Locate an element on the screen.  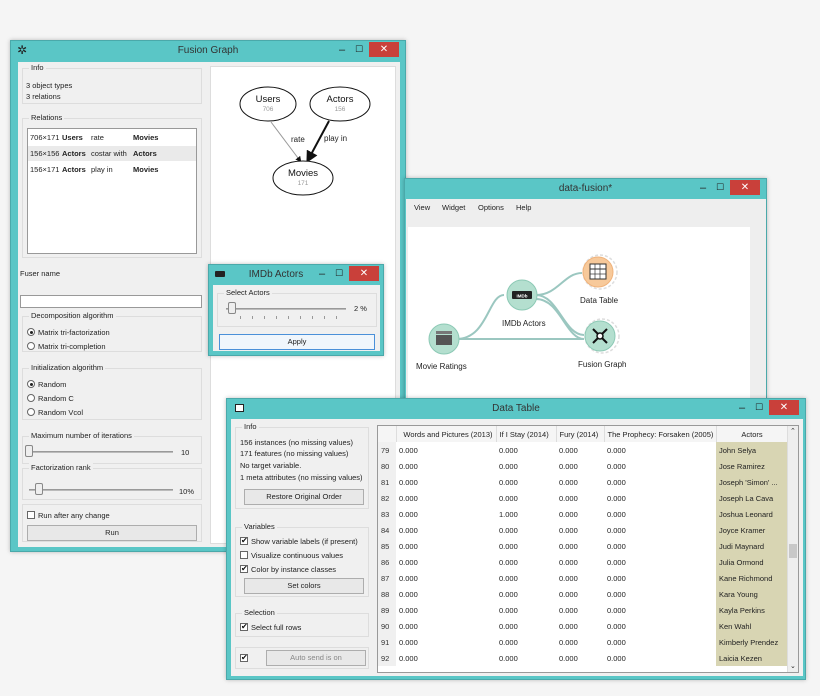
table-row: 92 0.000 0.000 0.000 0.000 Laicia Kezen is located at coordinates (583, 658).